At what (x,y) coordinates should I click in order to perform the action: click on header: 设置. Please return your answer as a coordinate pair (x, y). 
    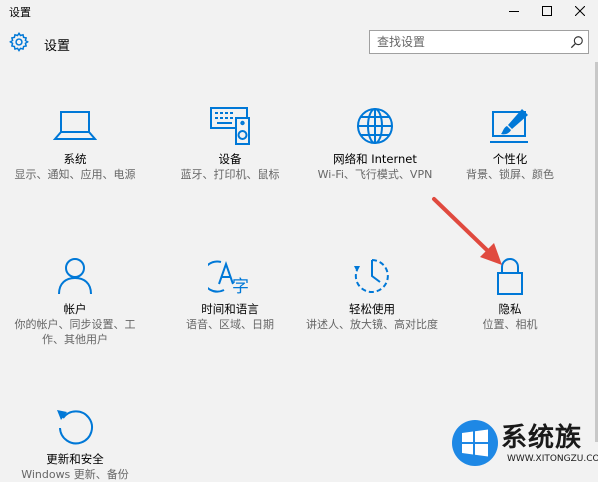
    Looking at the image, I should click on (299, 42).